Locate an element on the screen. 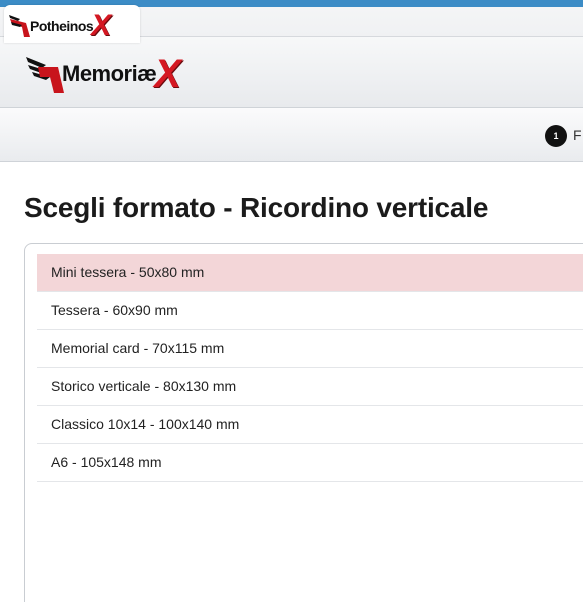 This screenshot has height=602, width=583. step-number-badge: 1 is located at coordinates (556, 136).